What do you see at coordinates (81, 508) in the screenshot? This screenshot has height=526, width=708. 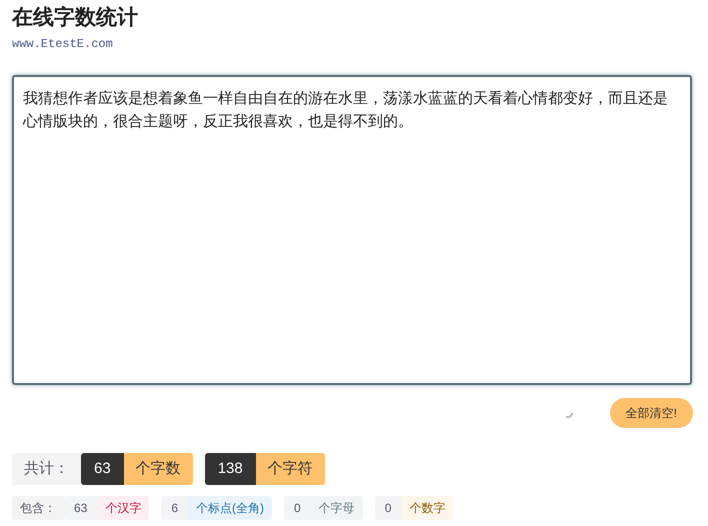 I see `breakdown-count: 63` at bounding box center [81, 508].